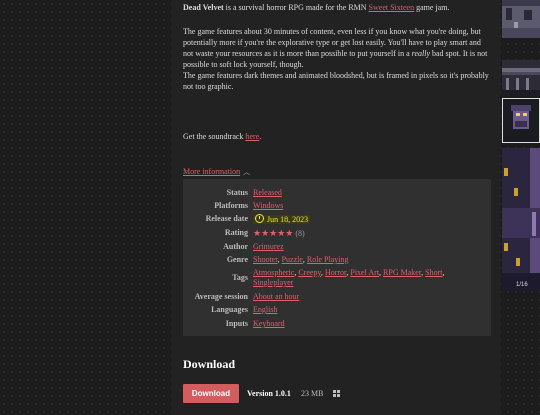 The image size is (540, 415). What do you see at coordinates (292, 259) in the screenshot?
I see `genre-link: Puzzle` at bounding box center [292, 259].